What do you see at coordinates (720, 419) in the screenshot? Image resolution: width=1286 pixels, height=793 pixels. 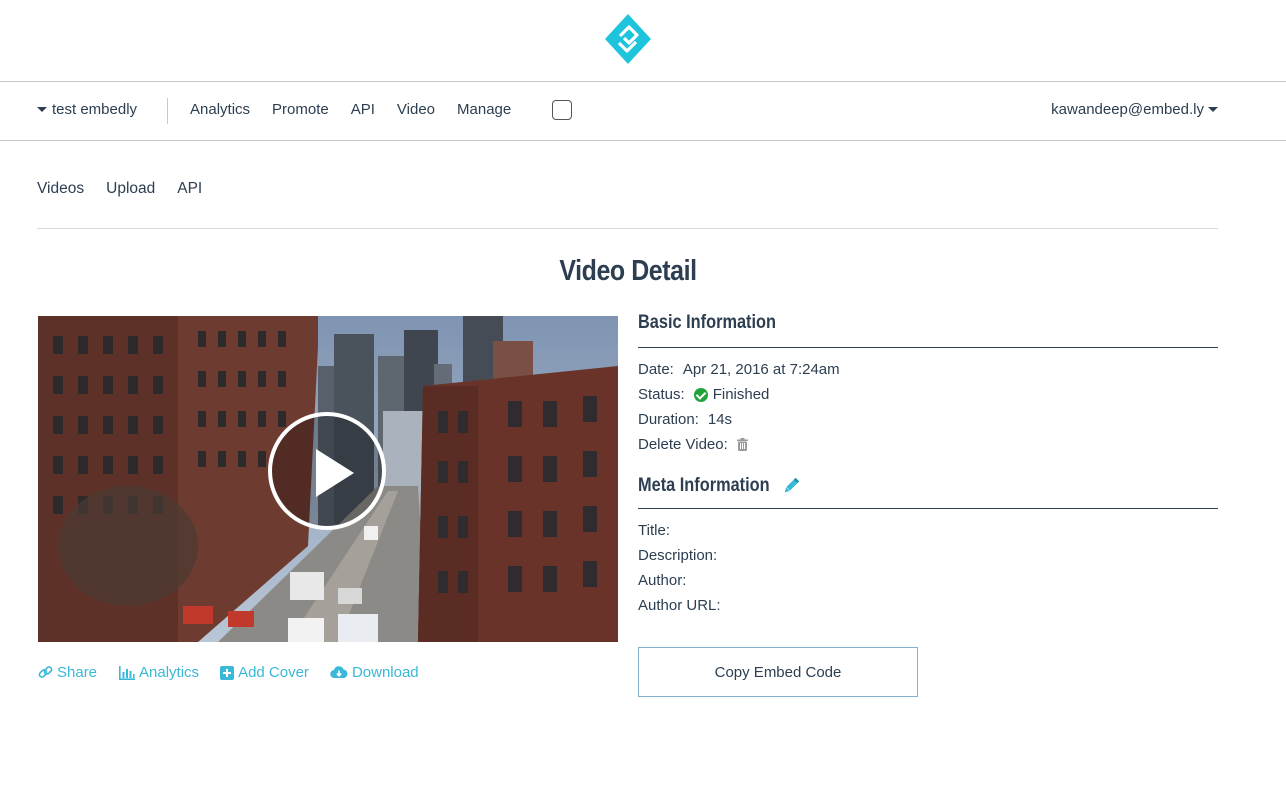 I see `duration-value: 14s` at bounding box center [720, 419].